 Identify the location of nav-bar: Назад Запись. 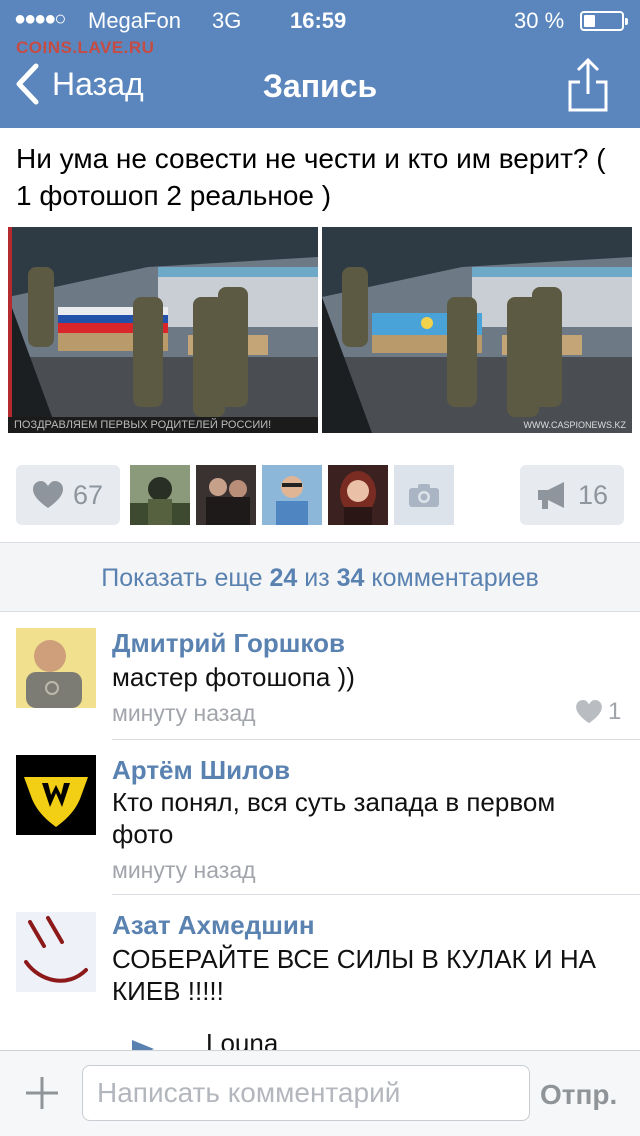
(320, 86).